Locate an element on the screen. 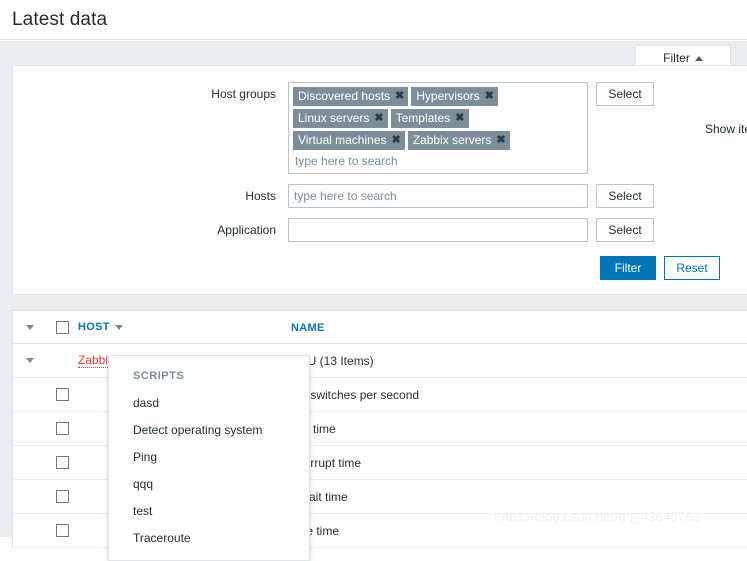 The image size is (747, 561). hosts-select-button: Select is located at coordinates (625, 196).